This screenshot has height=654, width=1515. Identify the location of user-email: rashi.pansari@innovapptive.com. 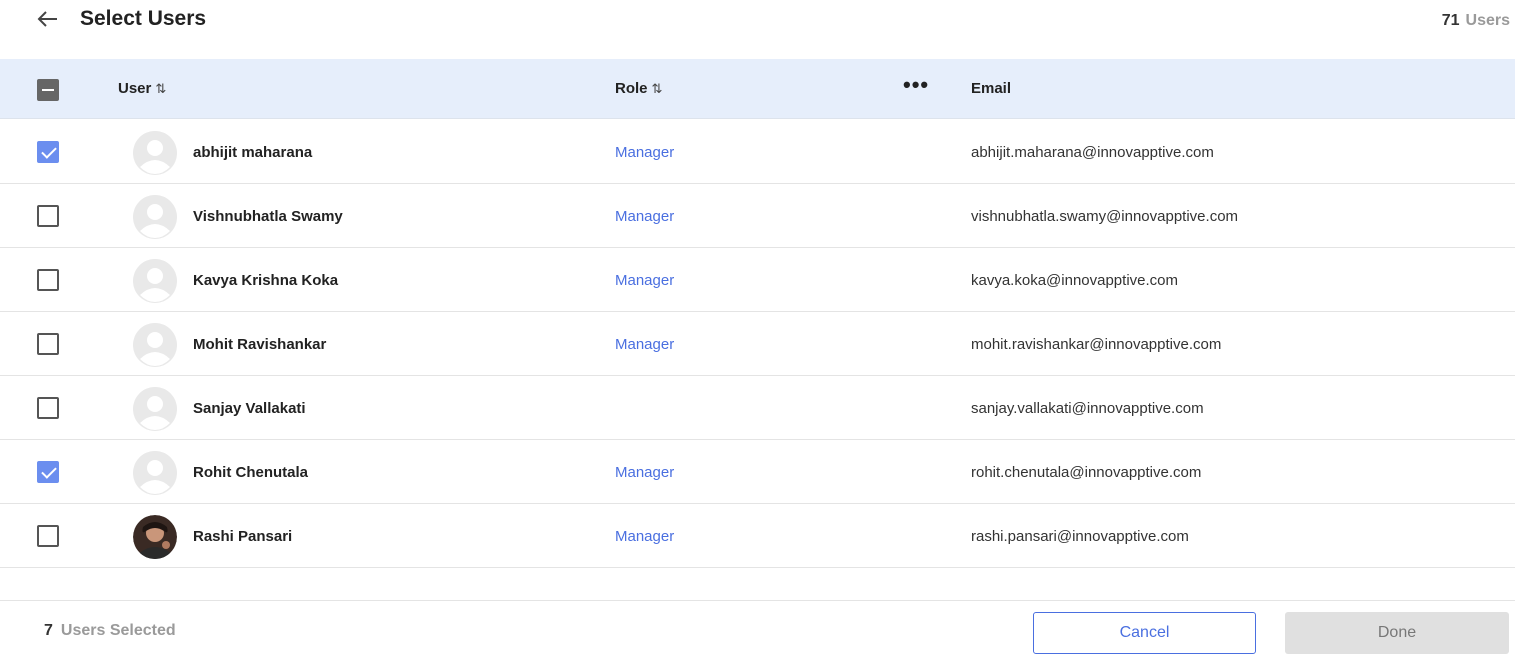
(1080, 536).